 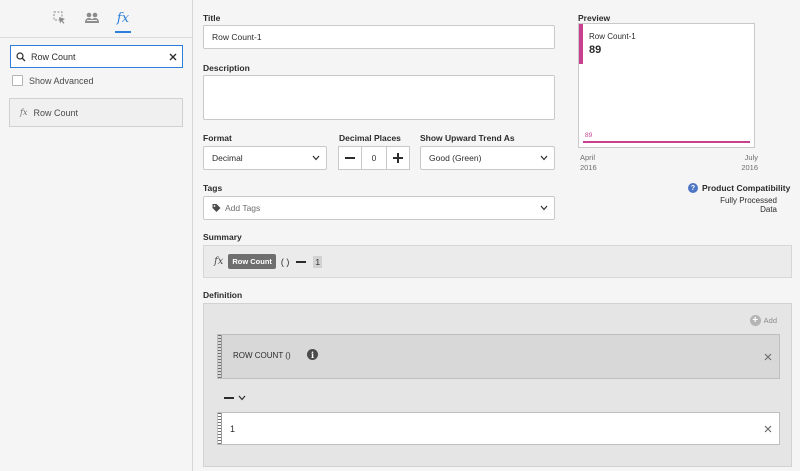 I want to click on decimal-places-input: 0, so click(x=374, y=158).